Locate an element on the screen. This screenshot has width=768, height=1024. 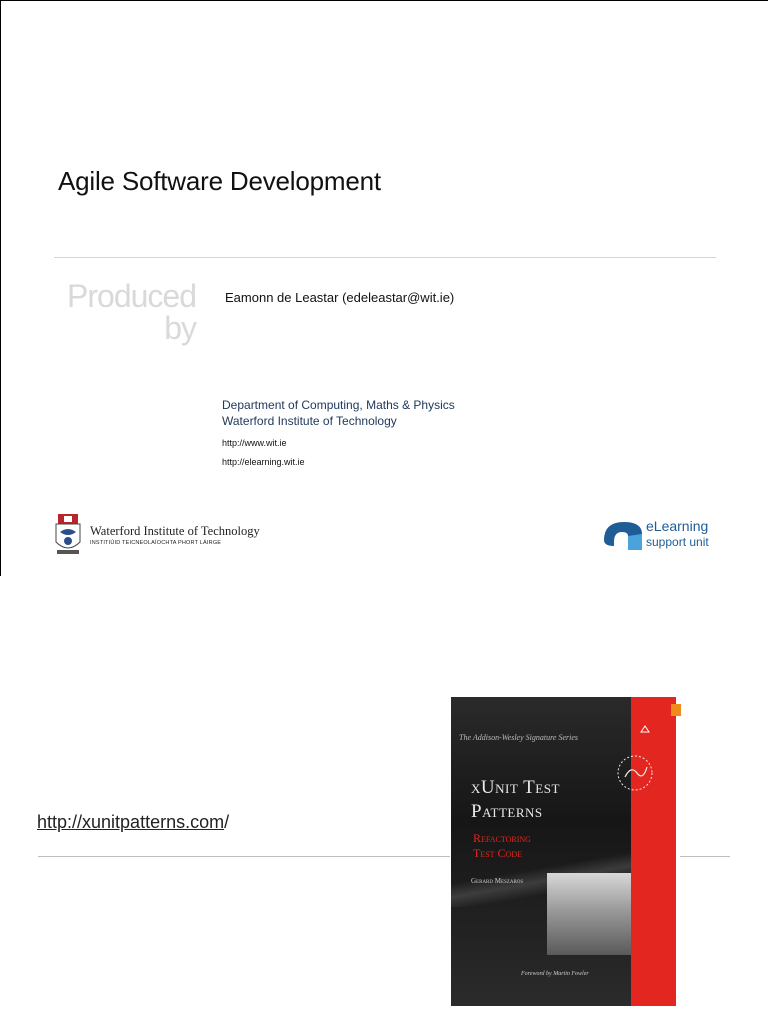
wit-logo-name: Waterford Institute of Technology is located at coordinates (175, 531).